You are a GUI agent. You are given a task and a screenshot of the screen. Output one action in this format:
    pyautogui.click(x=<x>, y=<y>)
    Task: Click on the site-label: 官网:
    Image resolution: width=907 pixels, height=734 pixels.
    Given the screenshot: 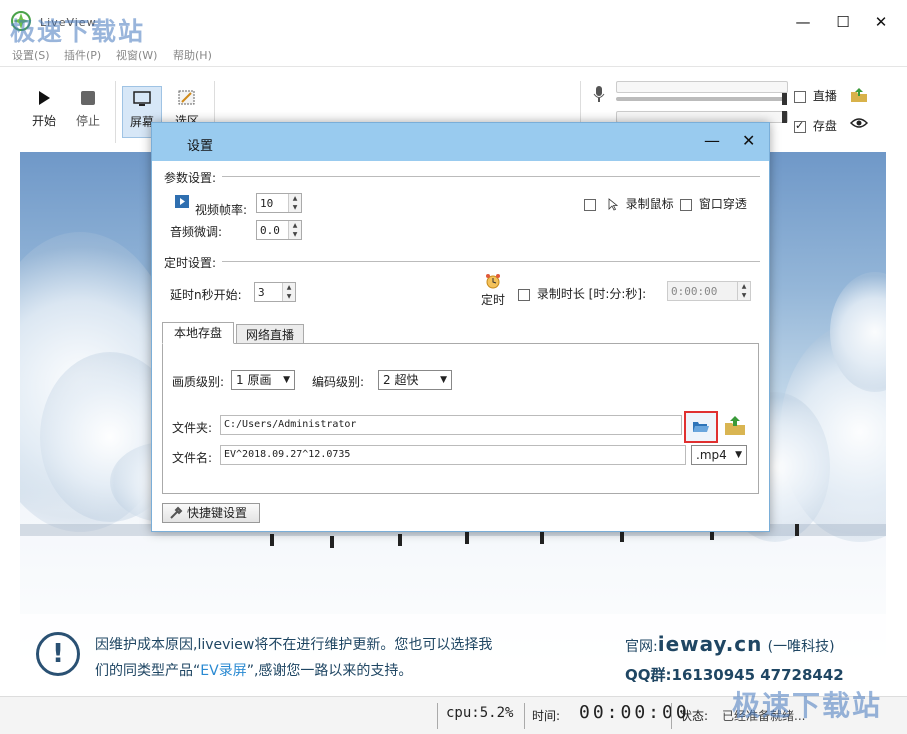 What is the action you would take?
    pyautogui.click(x=641, y=647)
    